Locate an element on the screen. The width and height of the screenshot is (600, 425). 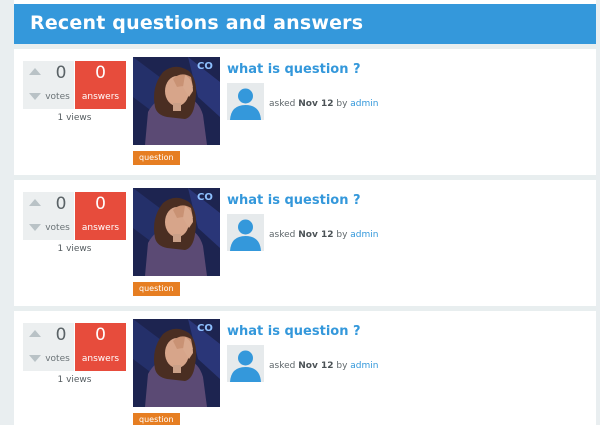
section-title: Recent questions and answers is located at coordinates (197, 23).